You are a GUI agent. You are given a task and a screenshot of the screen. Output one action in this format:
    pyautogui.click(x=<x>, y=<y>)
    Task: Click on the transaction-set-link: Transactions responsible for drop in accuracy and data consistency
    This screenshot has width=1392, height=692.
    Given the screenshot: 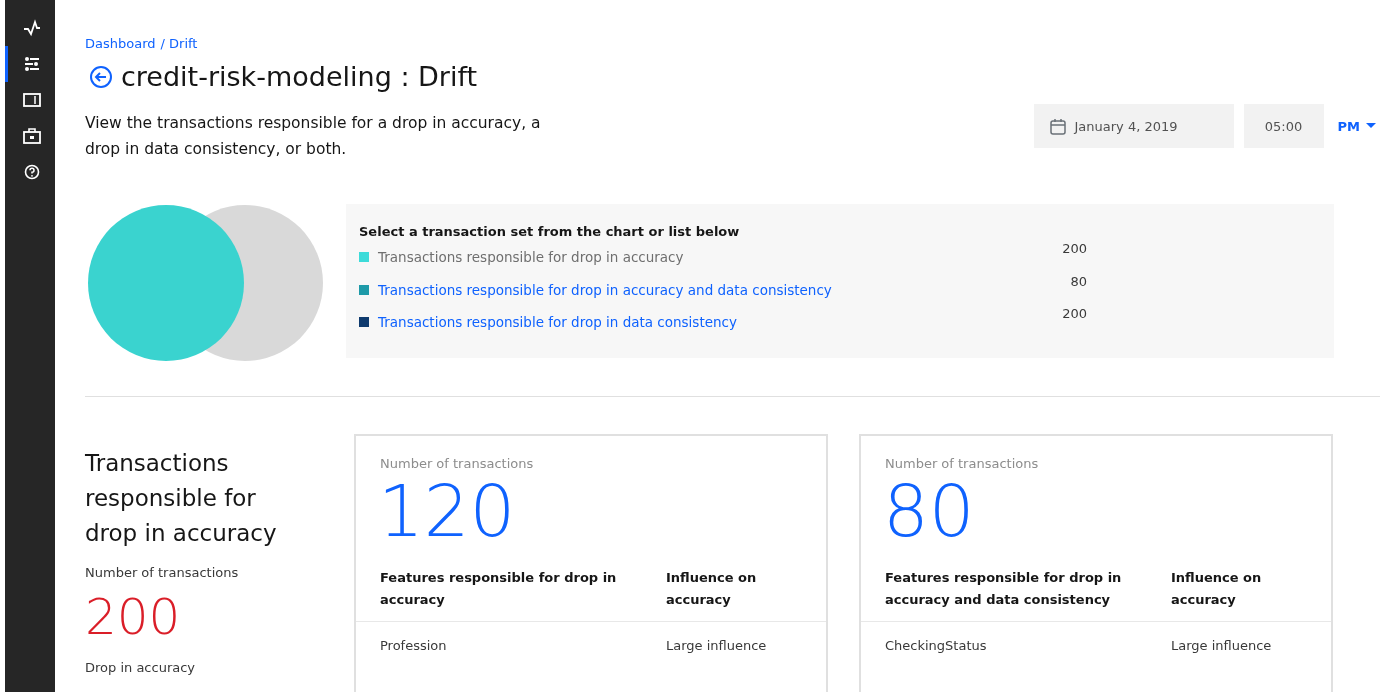 What is the action you would take?
    pyautogui.click(x=605, y=289)
    